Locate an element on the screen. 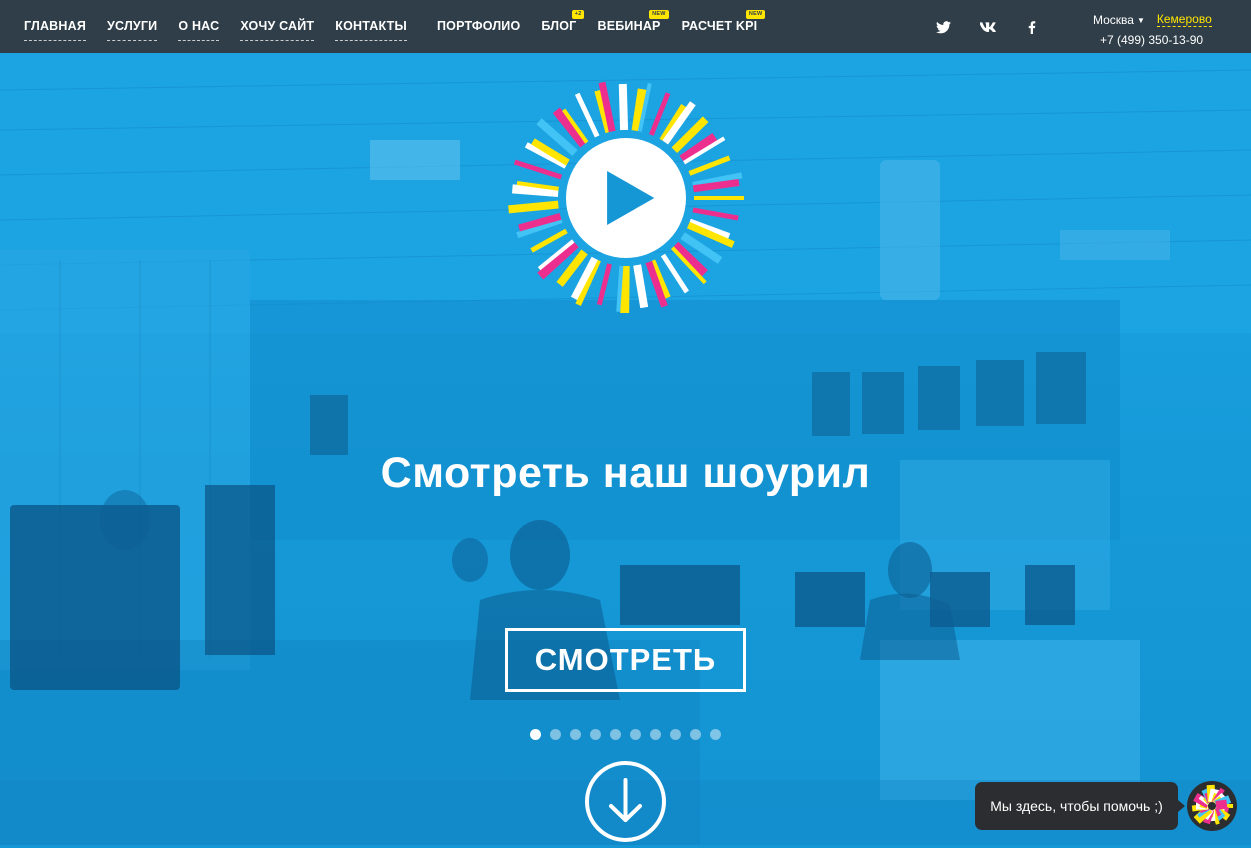 This screenshot has width=1251, height=848. phone-number: +7 (499) 350-13-90 is located at coordinates (1171, 40).